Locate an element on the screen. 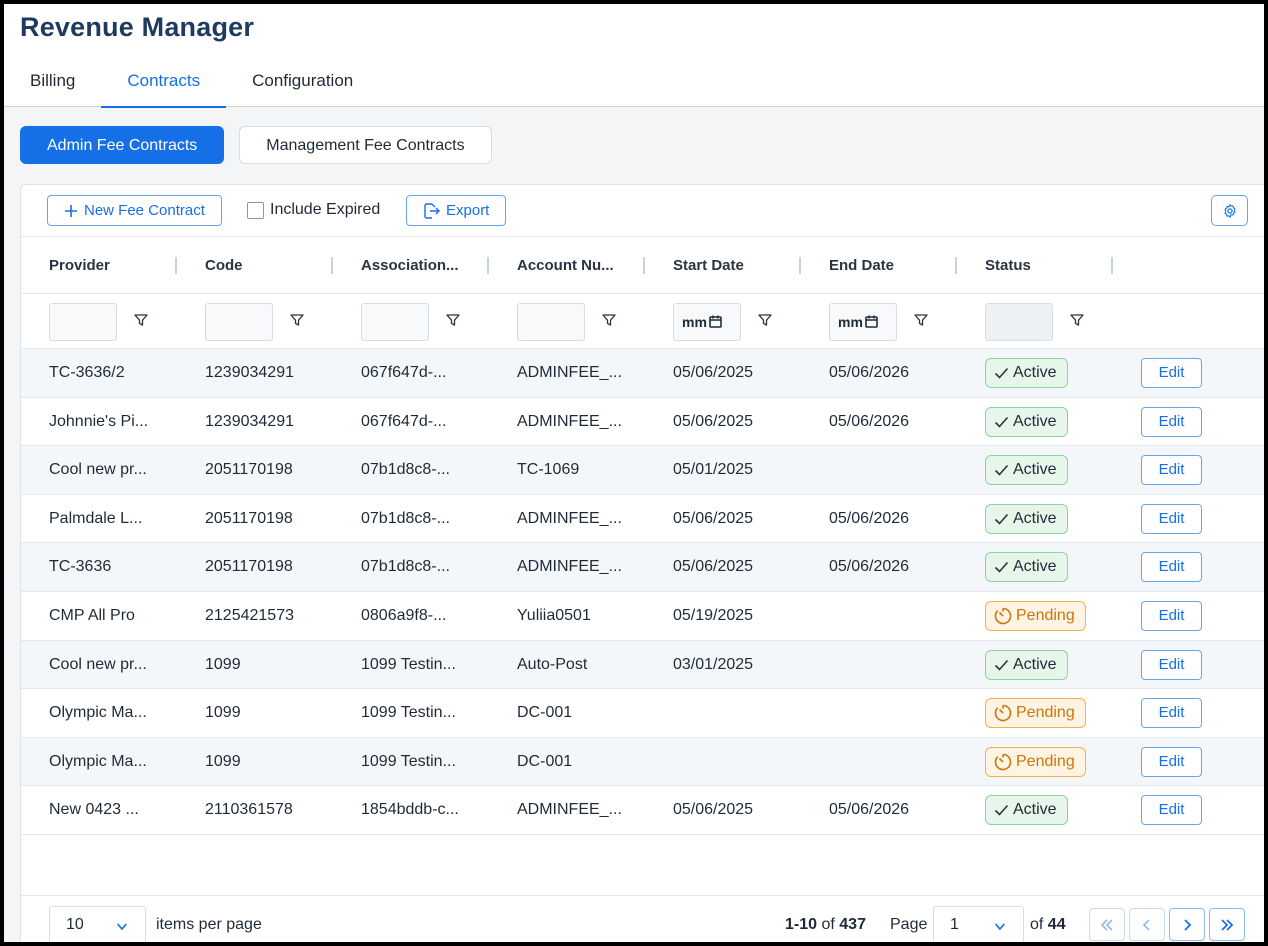  column-header-end-date: End Date is located at coordinates (861, 265).